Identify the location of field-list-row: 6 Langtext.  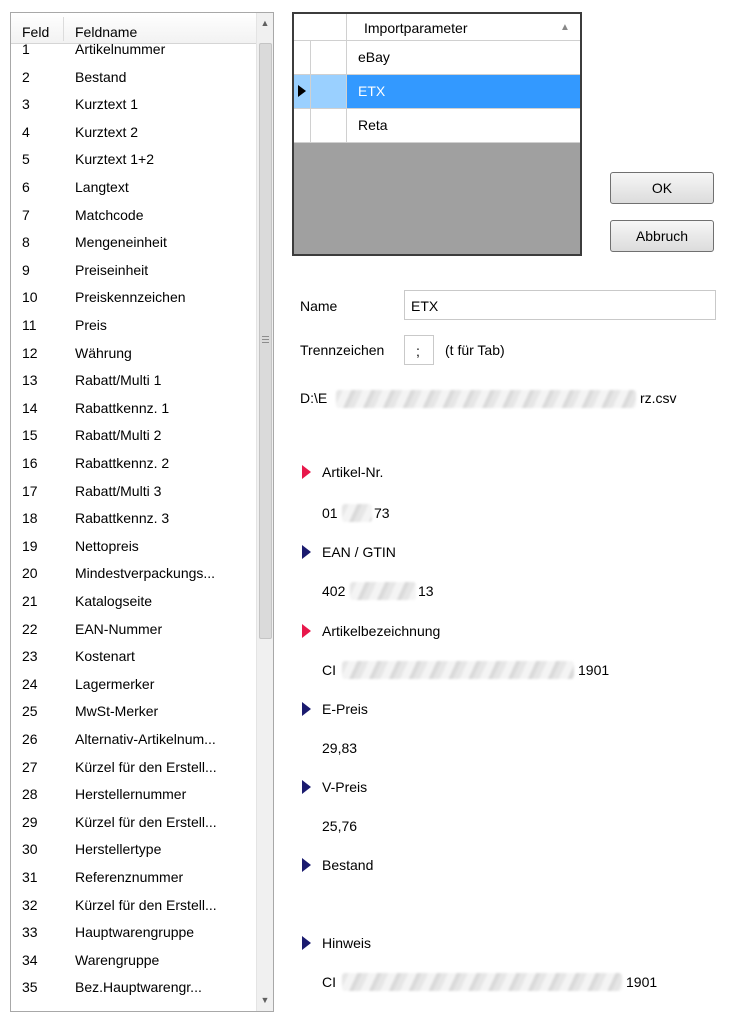
(134, 192).